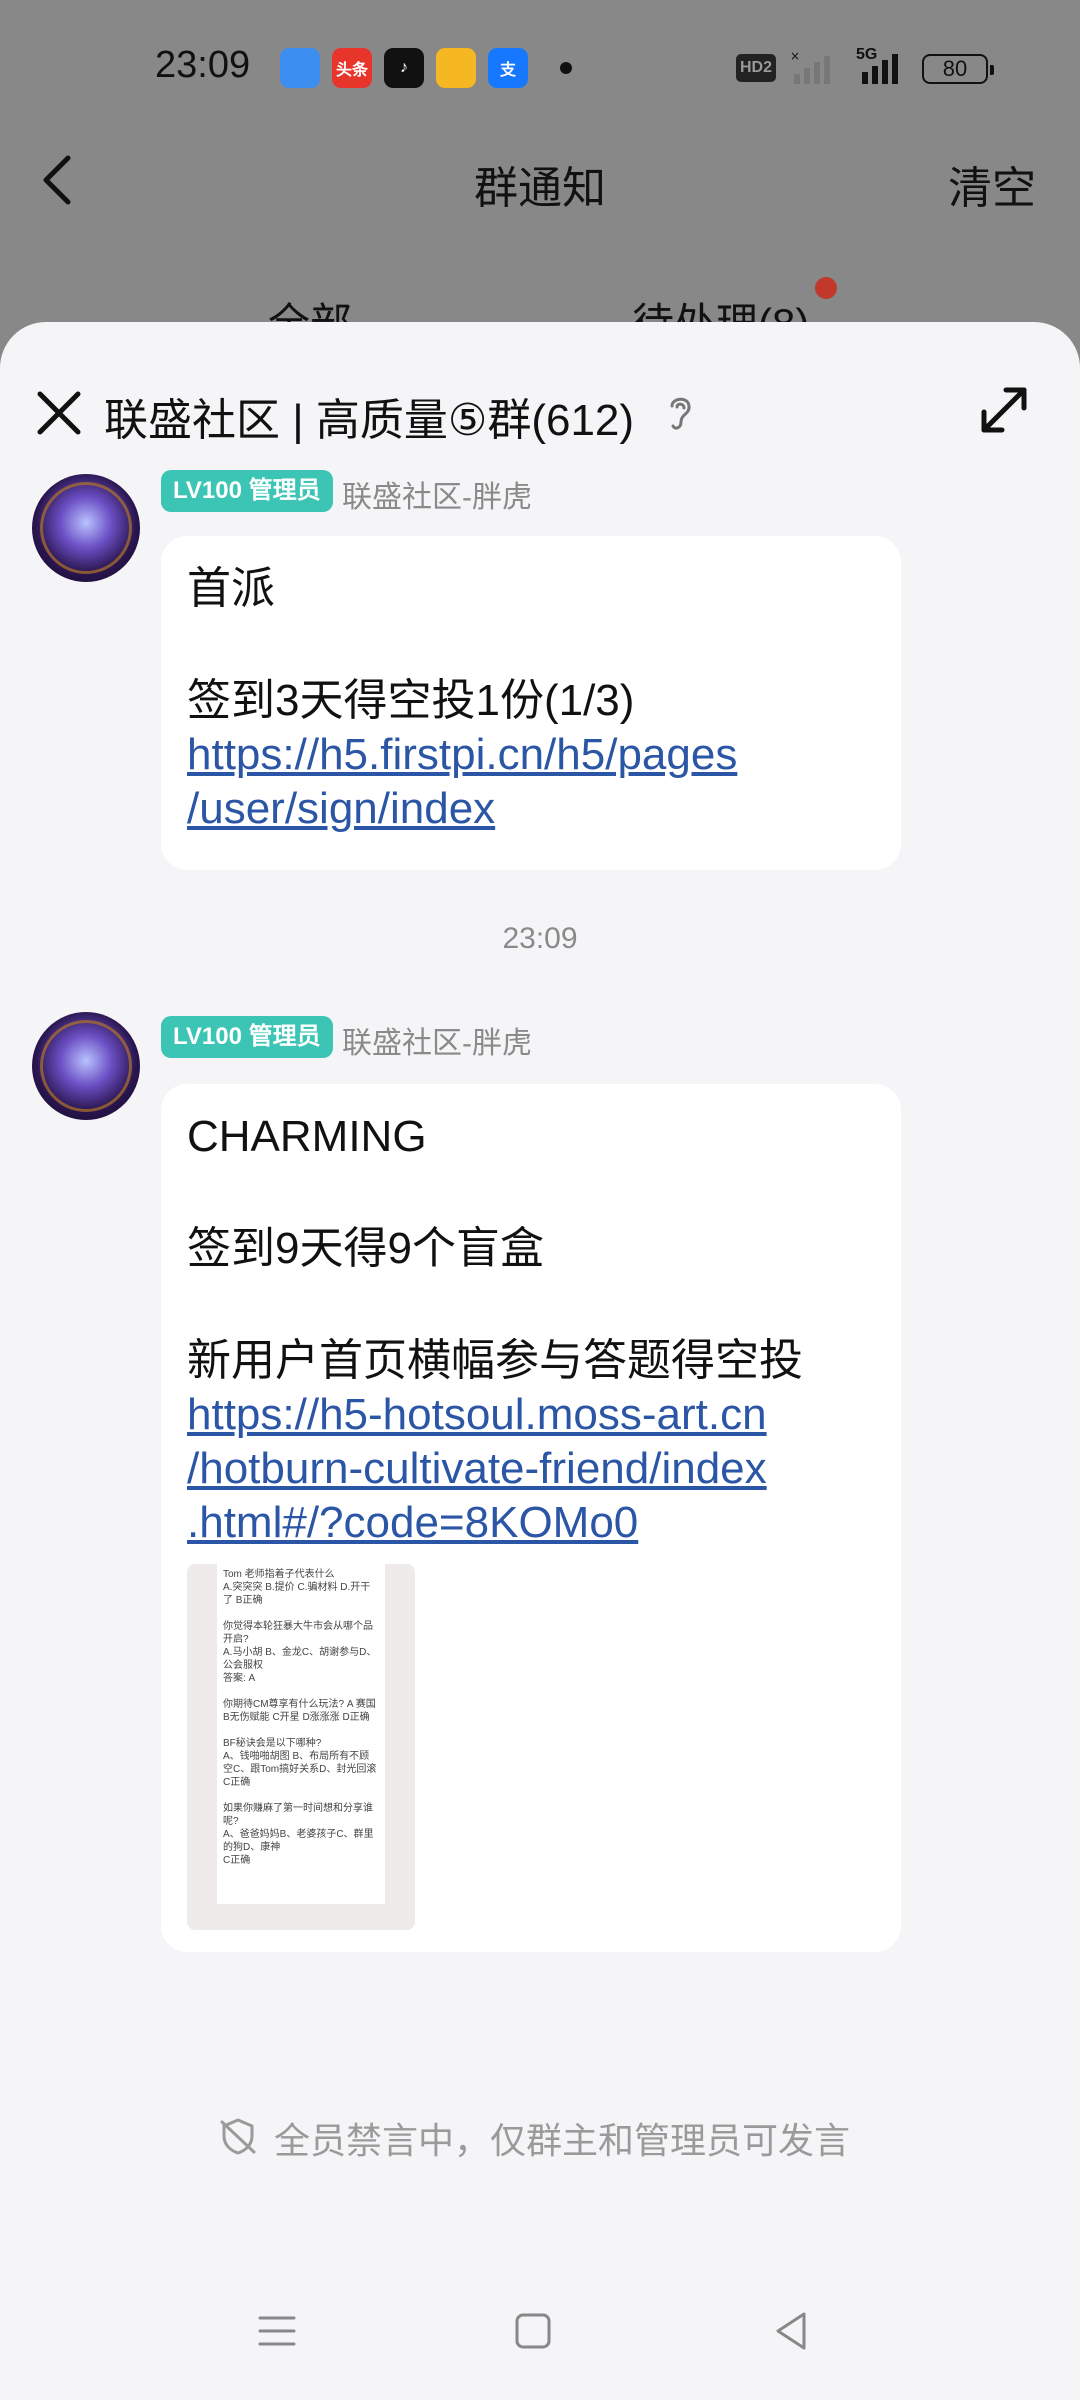 The width and height of the screenshot is (1080, 2400). Describe the element at coordinates (531, 1469) in the screenshot. I see `message-link: /hotburn-cultivate-friend/index` at that location.